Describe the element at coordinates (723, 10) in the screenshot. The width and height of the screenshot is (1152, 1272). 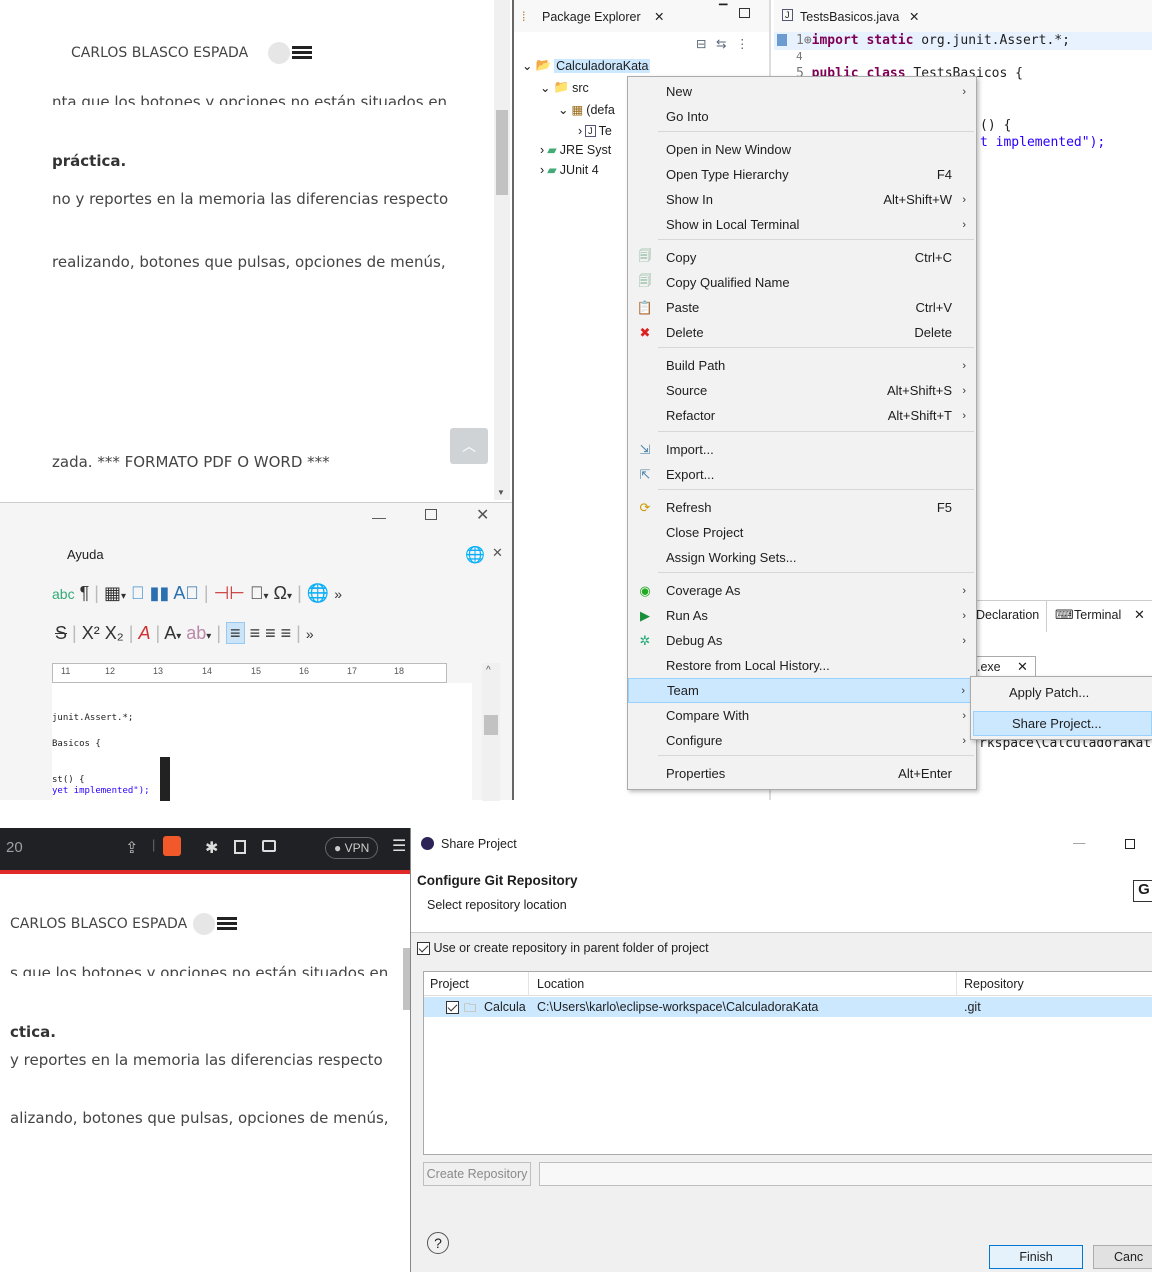
I see `minimize-icon: ▔` at that location.